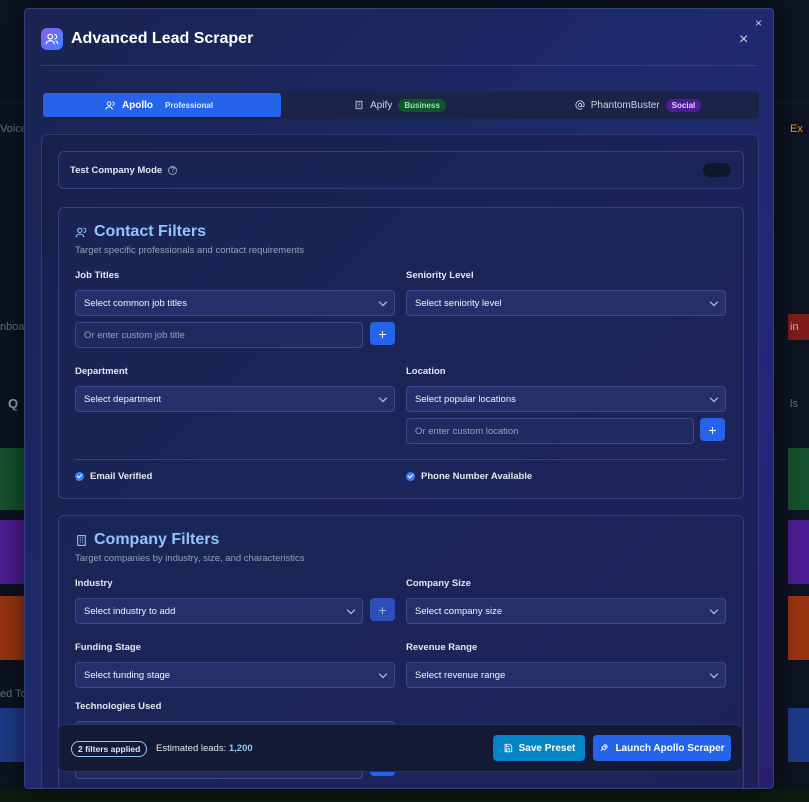 This screenshot has width=809, height=802. I want to click on background-label: Q, so click(13, 403).